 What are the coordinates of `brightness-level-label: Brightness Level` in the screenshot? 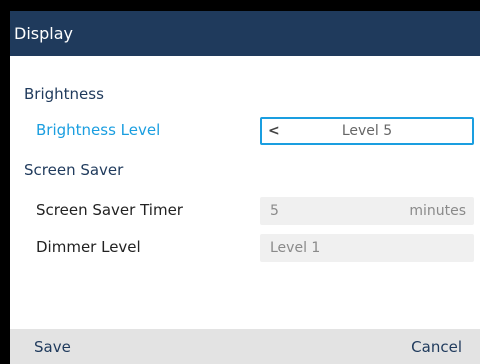 It's located at (98, 130).